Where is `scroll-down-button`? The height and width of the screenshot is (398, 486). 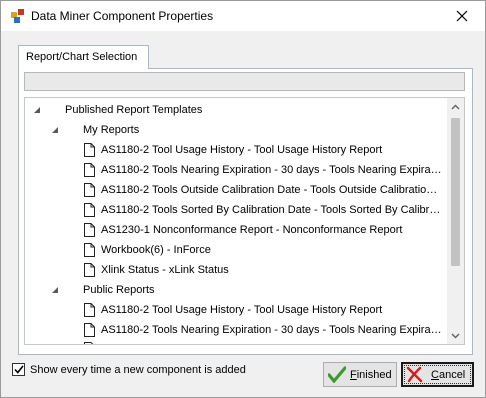
scroll-down-button is located at coordinates (455, 335).